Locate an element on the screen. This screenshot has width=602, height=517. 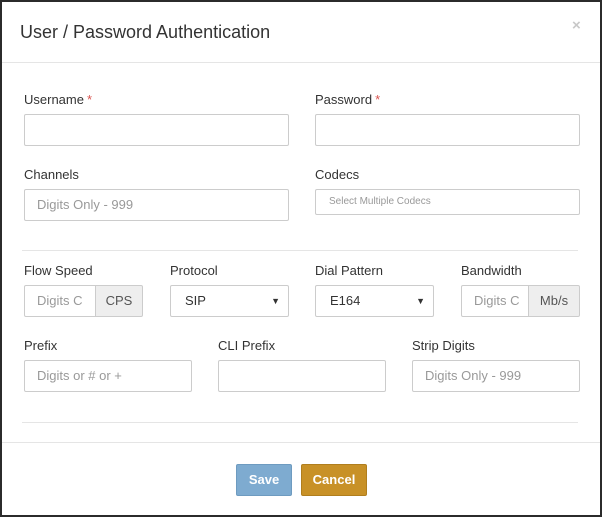
dial-pattern-select: E164 ▼ is located at coordinates (374, 301).